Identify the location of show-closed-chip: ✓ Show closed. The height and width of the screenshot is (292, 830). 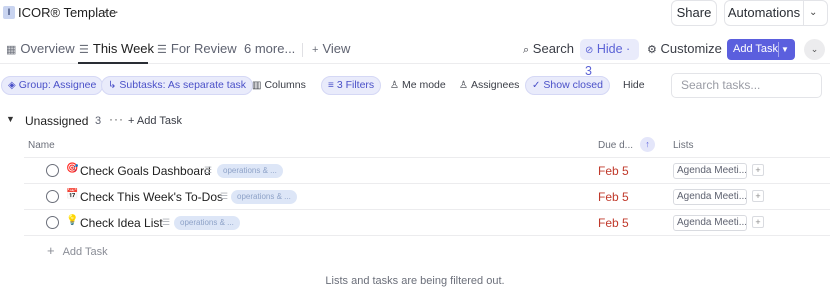
(567, 85).